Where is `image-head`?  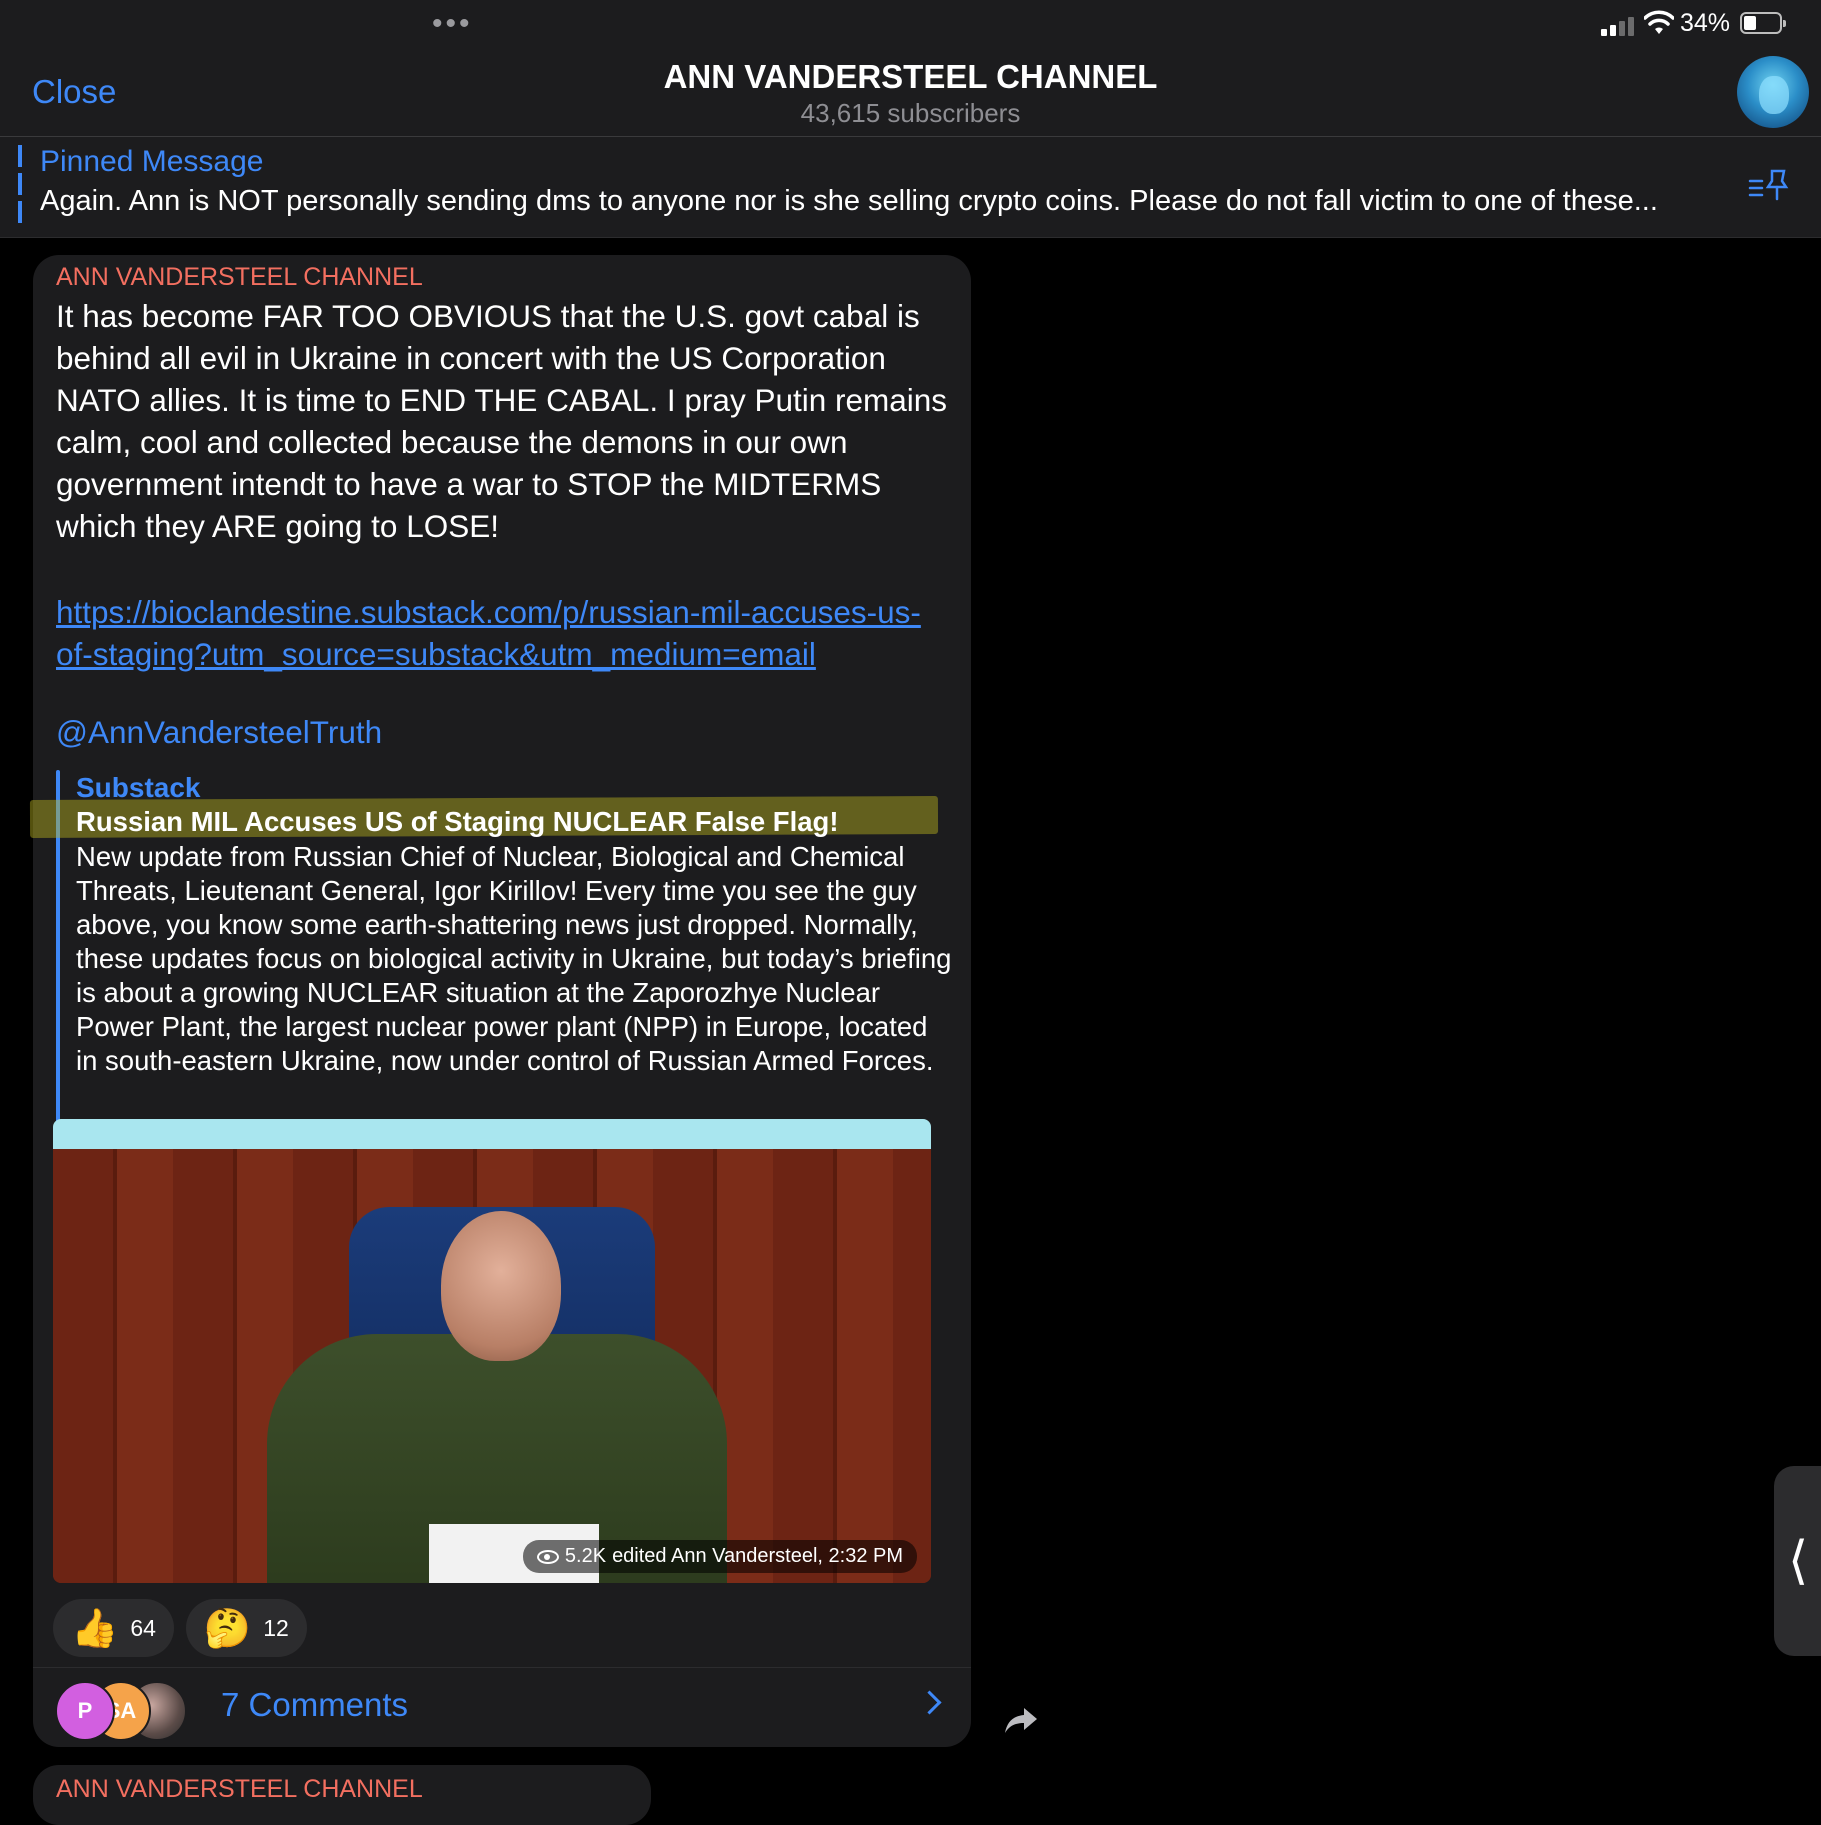
image-head is located at coordinates (501, 1286).